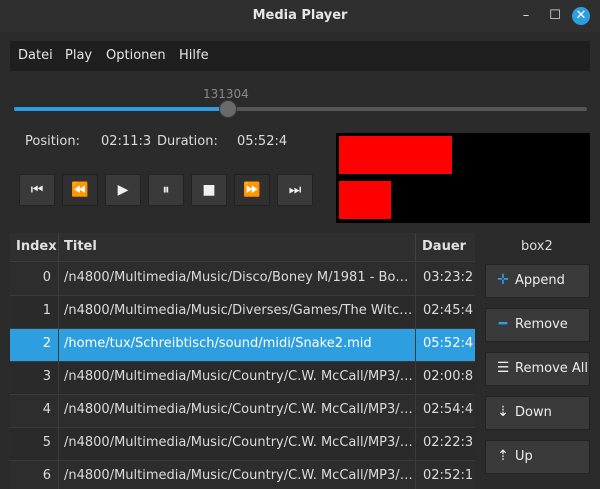  I want to click on play-button: ▶, so click(123, 190).